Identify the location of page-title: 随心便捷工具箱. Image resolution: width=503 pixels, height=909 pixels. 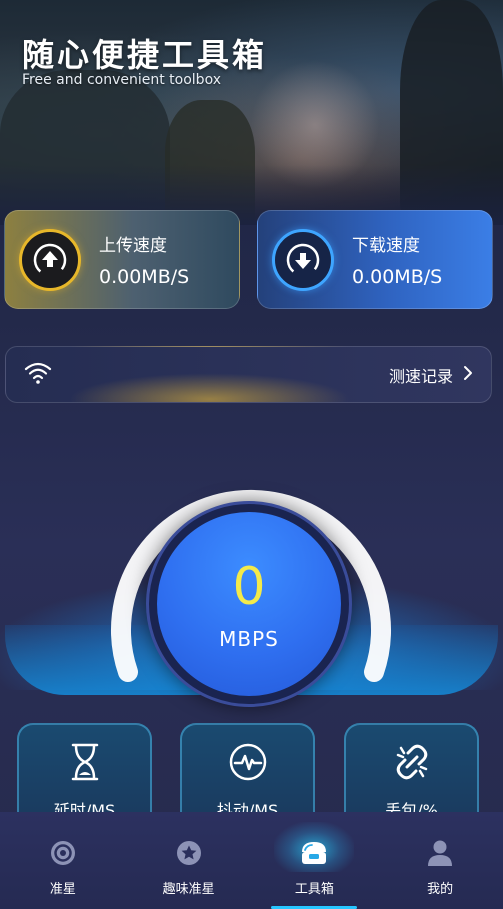
(145, 55).